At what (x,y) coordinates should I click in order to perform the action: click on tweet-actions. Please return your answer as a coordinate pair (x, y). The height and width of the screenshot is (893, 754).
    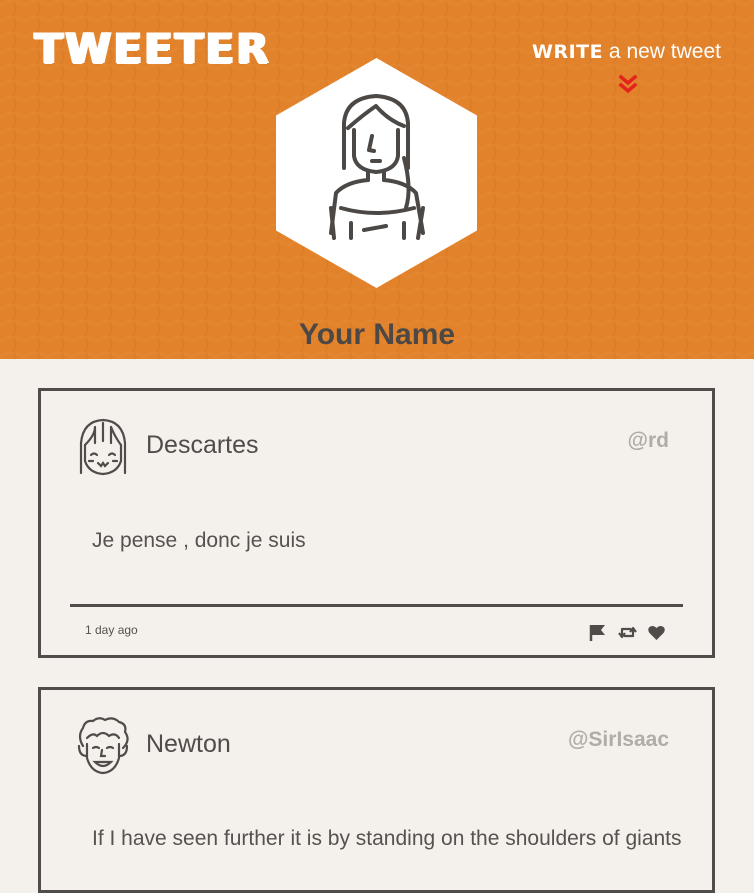
    Looking at the image, I should click on (627, 632).